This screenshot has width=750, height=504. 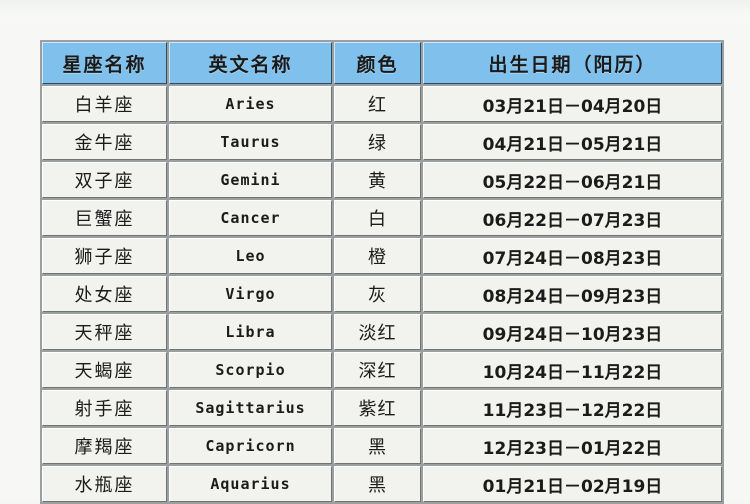 What do you see at coordinates (250, 332) in the screenshot?
I see `cell-zodiac-name-en: Libra` at bounding box center [250, 332].